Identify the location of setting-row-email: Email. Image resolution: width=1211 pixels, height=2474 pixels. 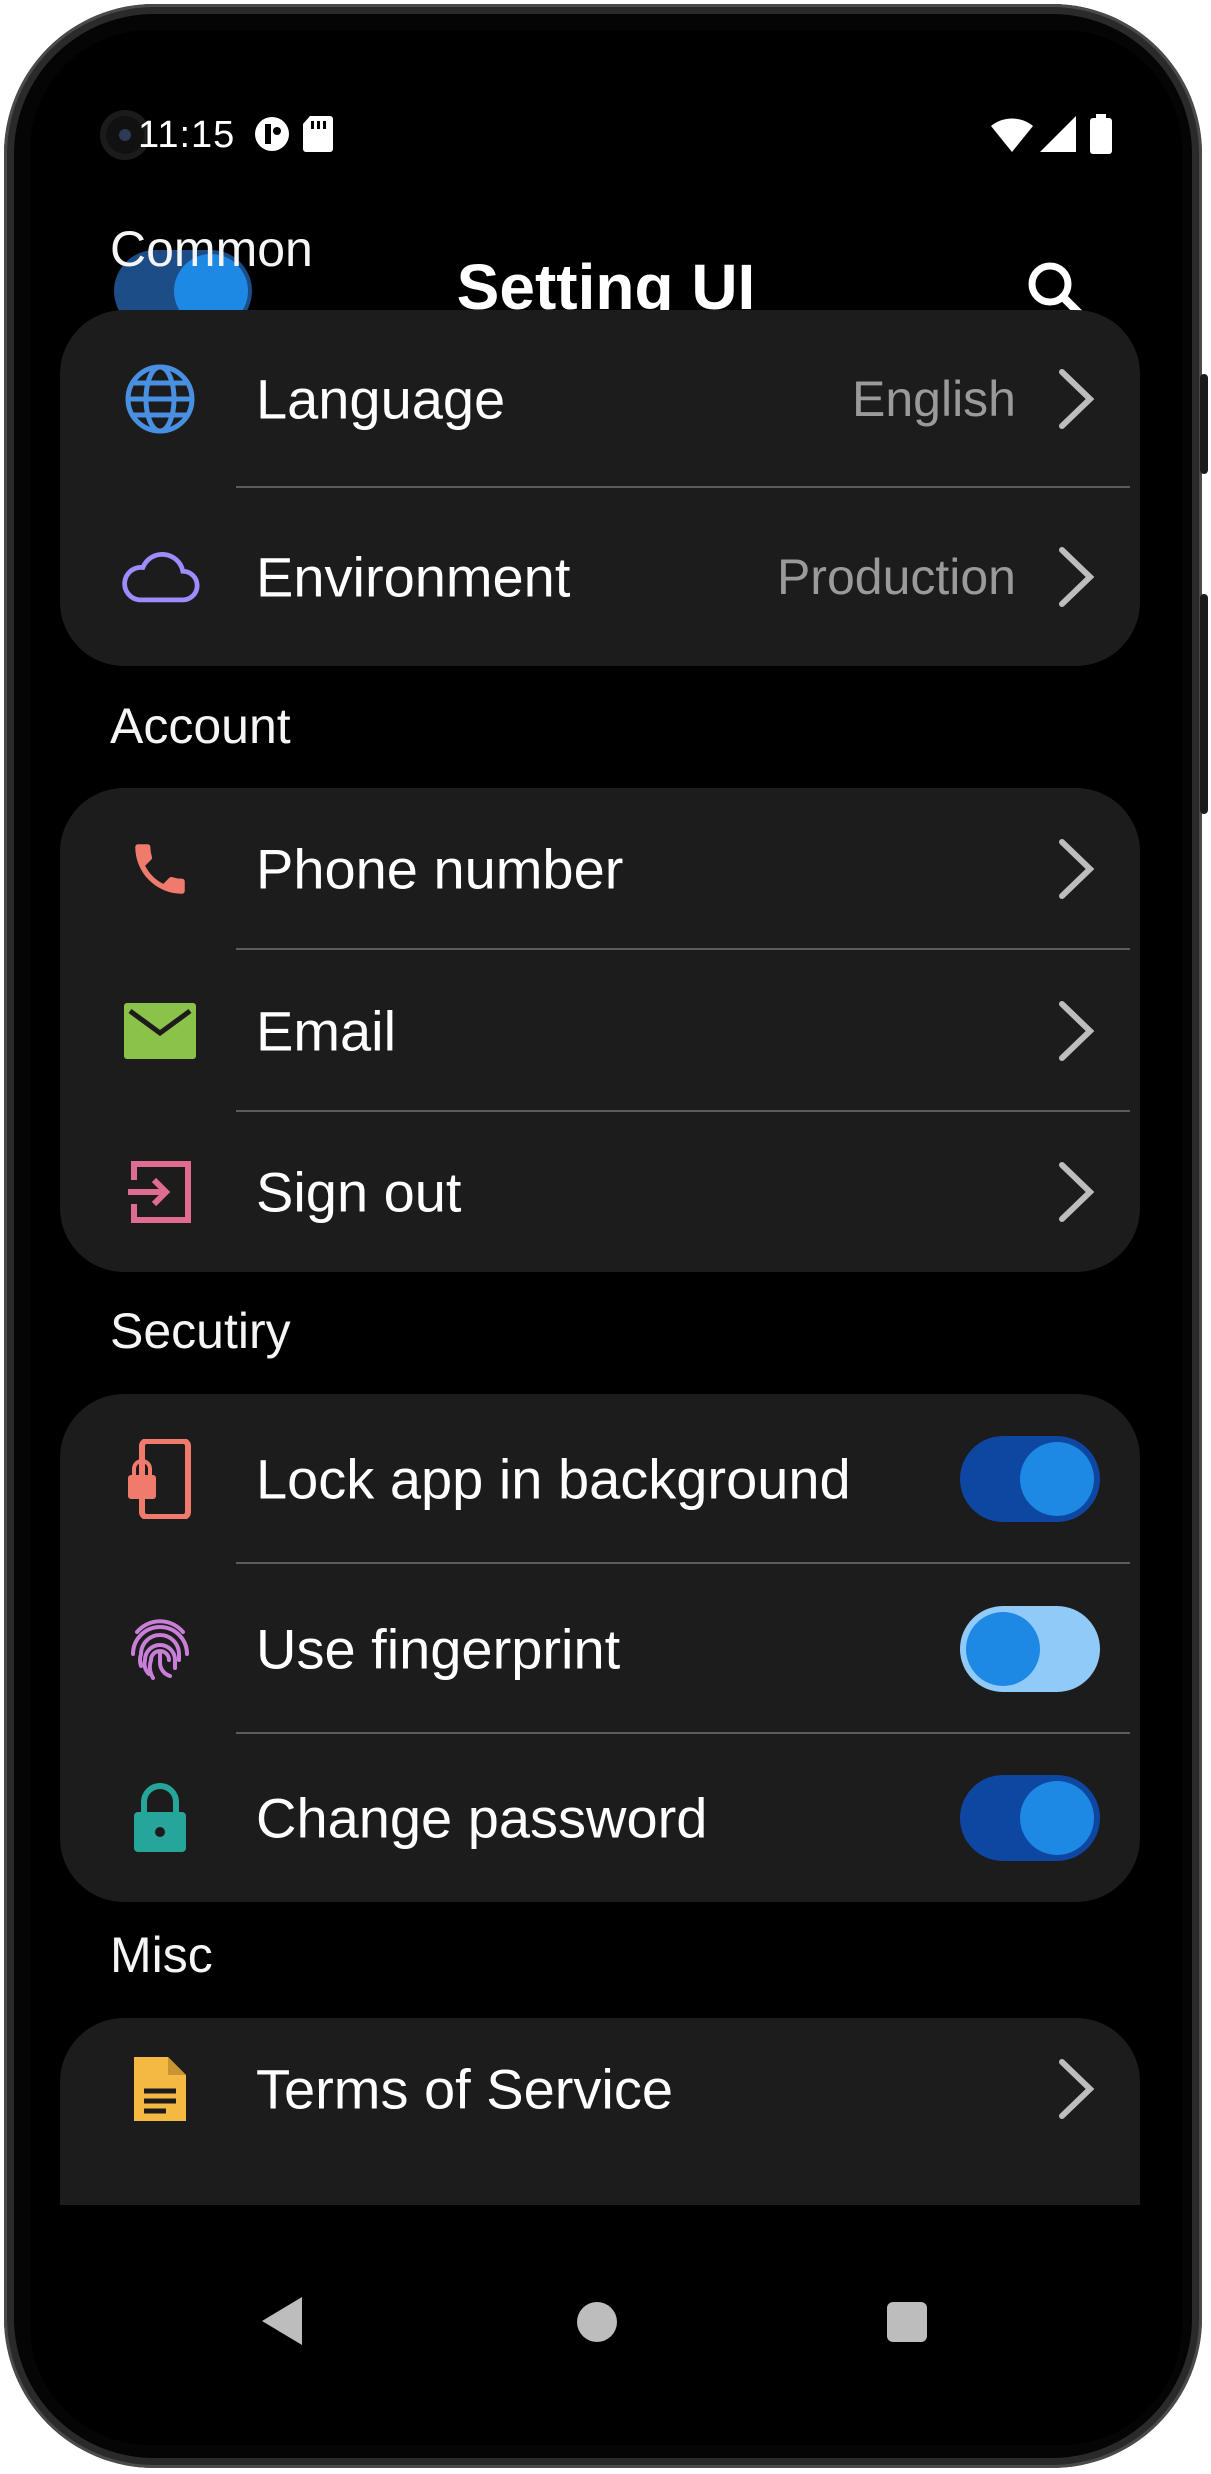
(600, 1031).